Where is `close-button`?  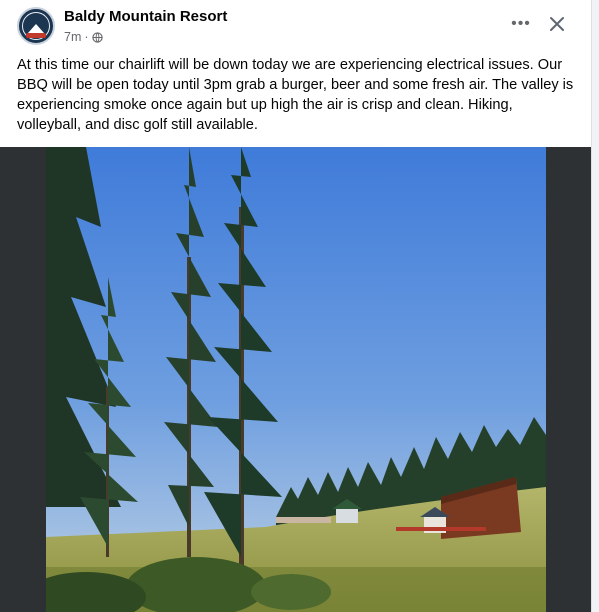 close-button is located at coordinates (557, 24).